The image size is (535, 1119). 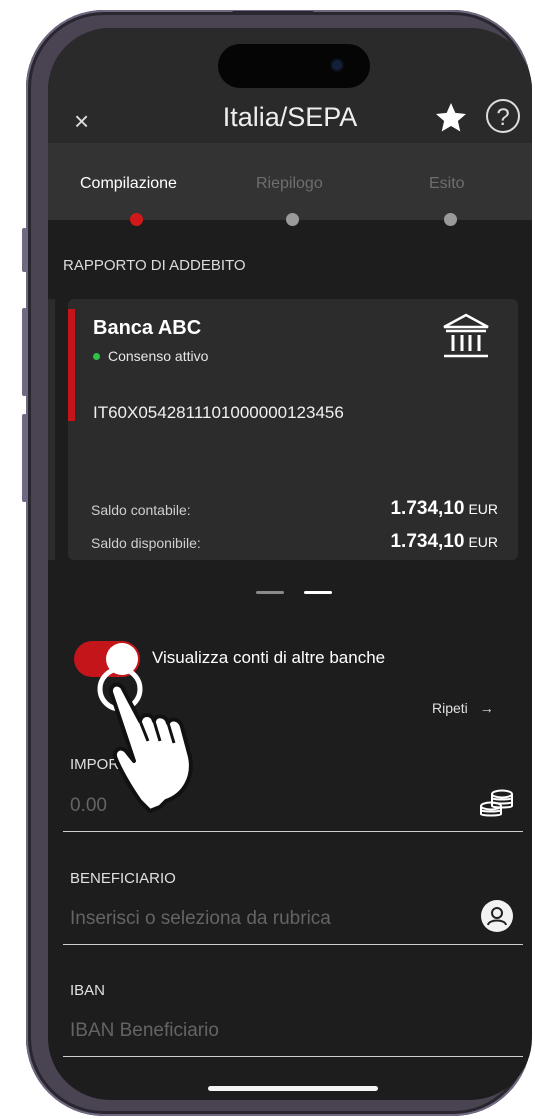 I want to click on iban-input, so click(x=280, y=1031).